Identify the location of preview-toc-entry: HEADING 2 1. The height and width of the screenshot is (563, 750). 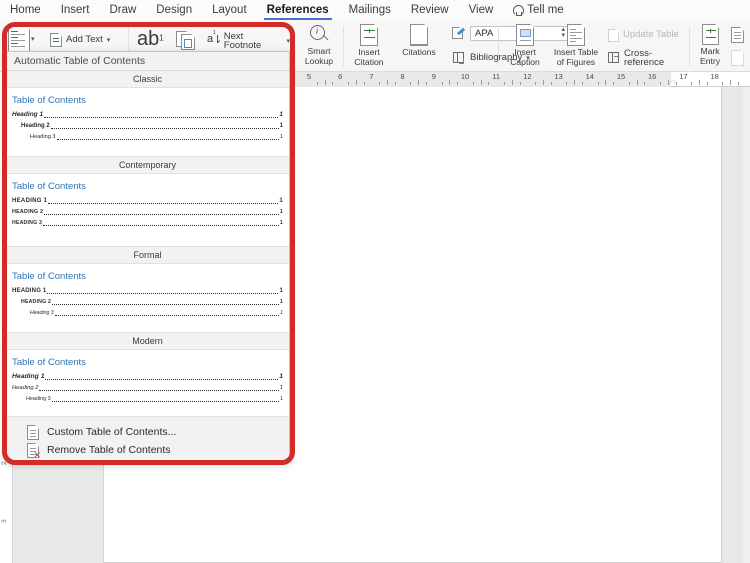
(147, 212).